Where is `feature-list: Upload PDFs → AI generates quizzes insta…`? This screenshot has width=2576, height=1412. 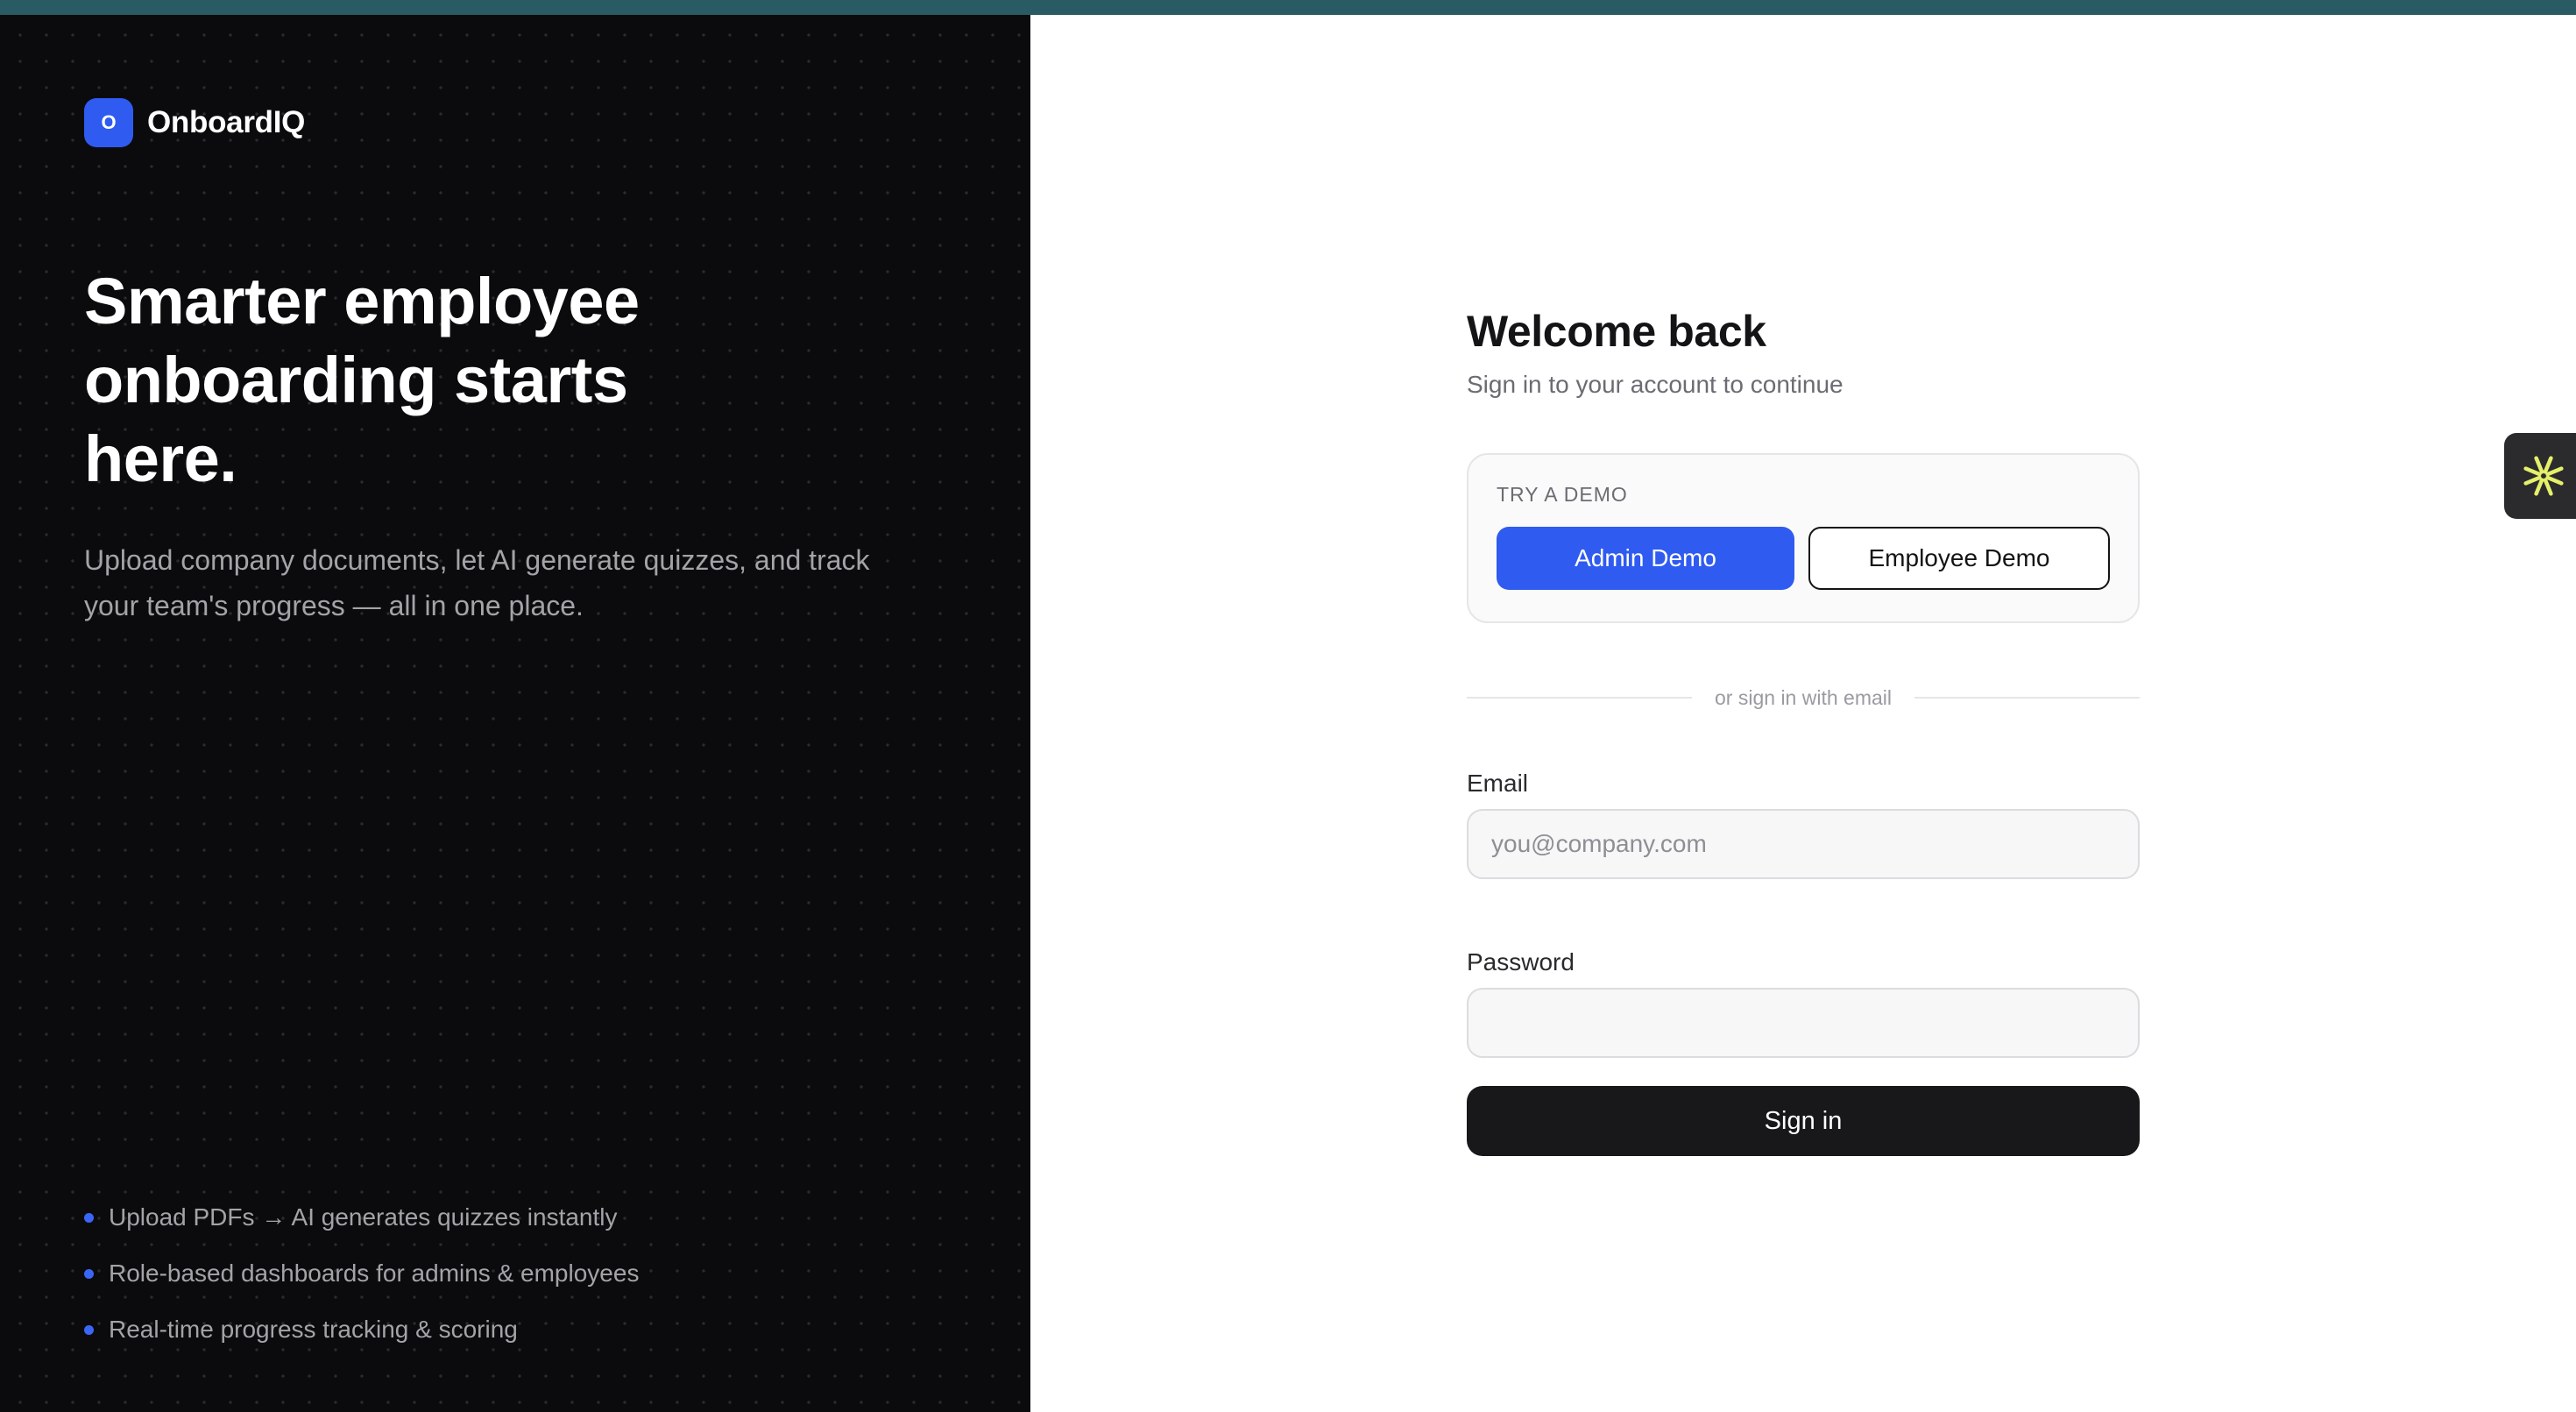 feature-list: Upload PDFs → AI generates quizzes insta… is located at coordinates (361, 1273).